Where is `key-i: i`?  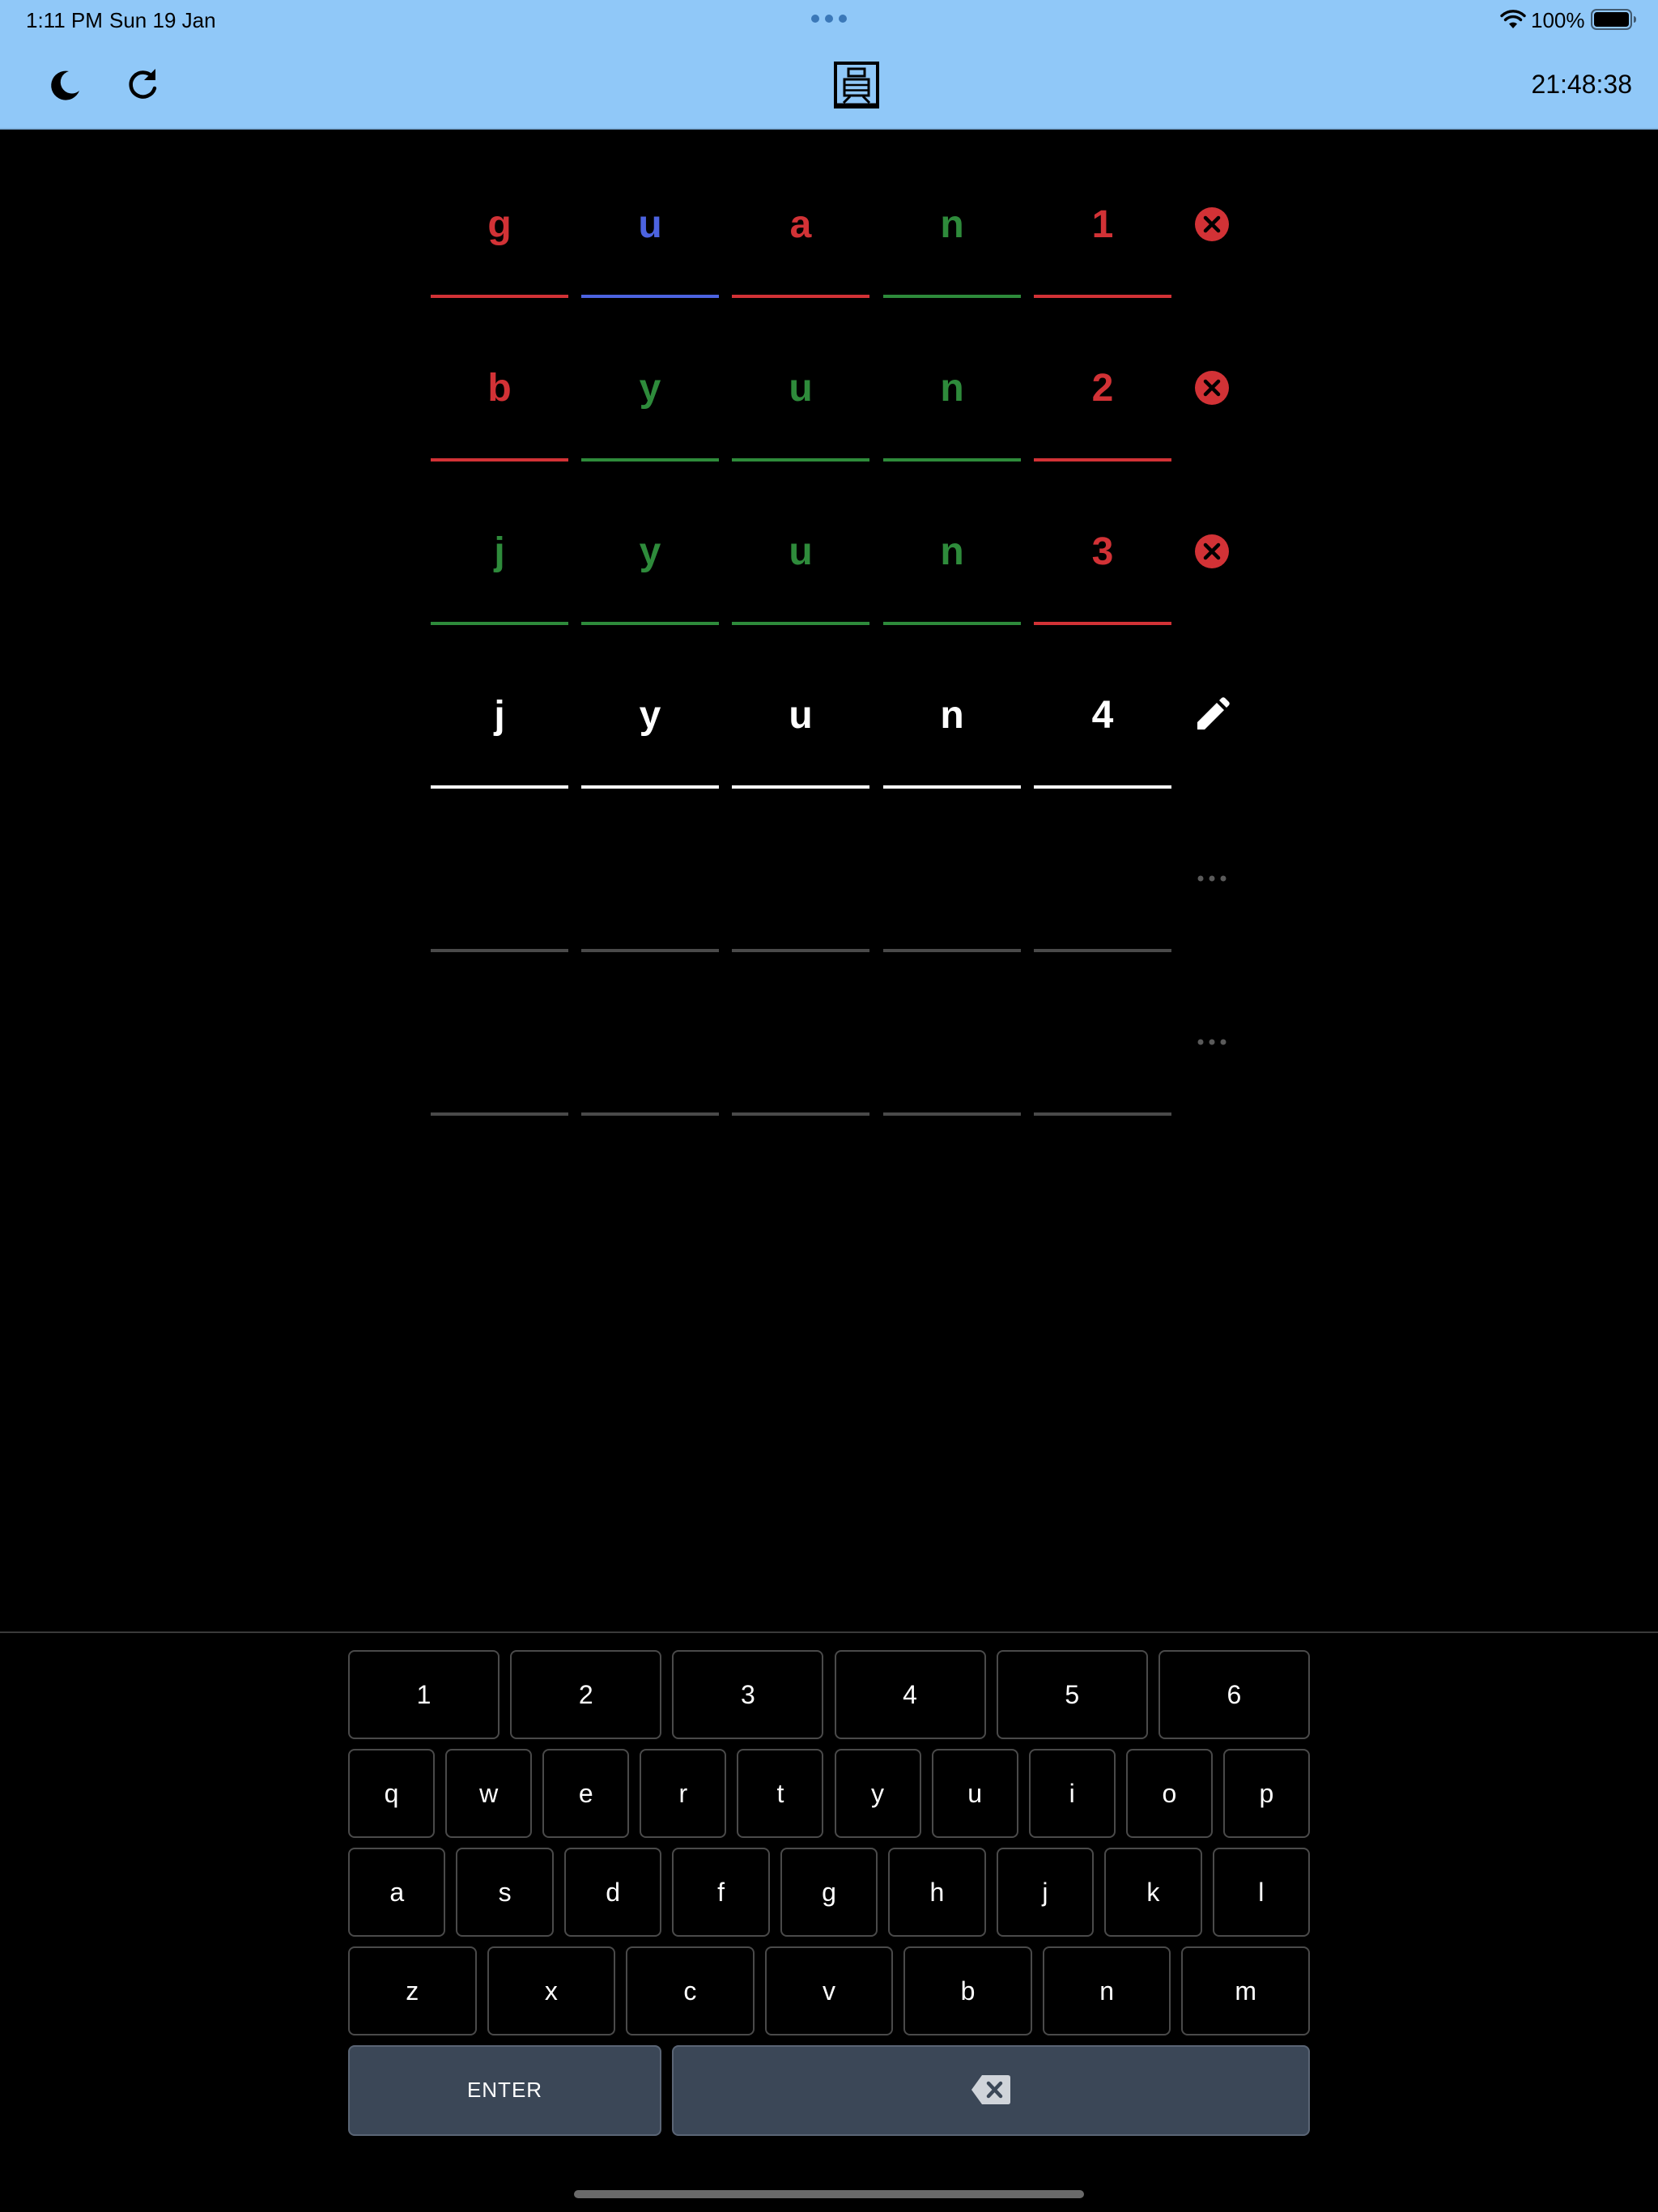 key-i: i is located at coordinates (1072, 1794).